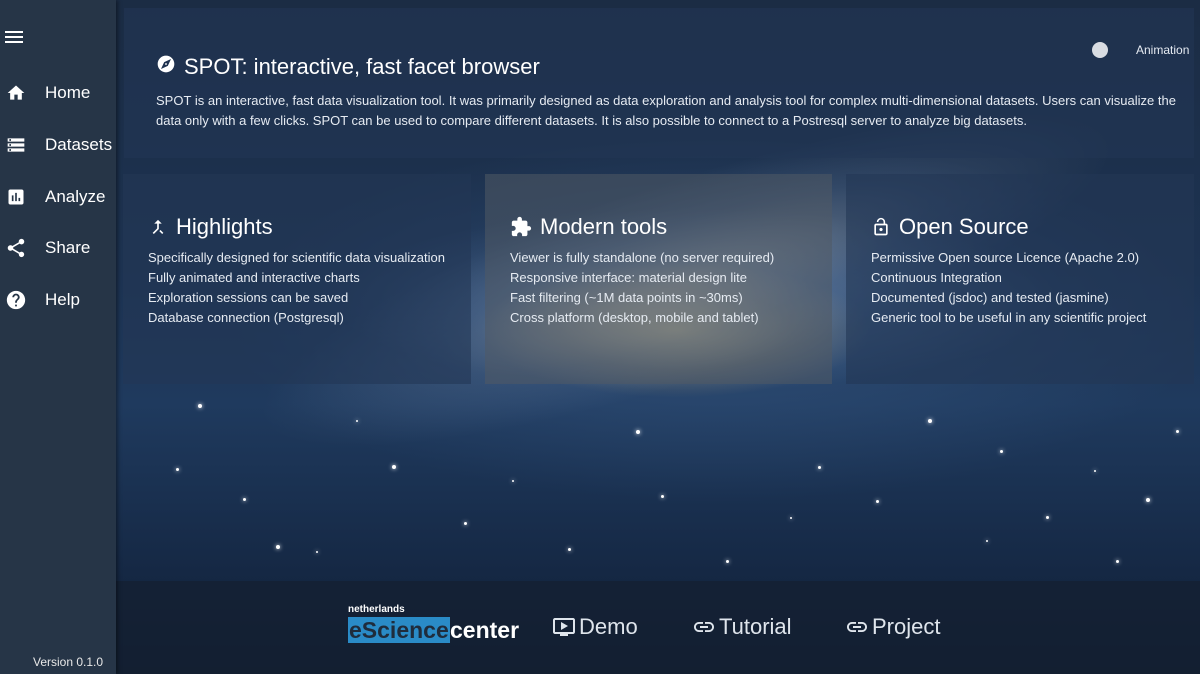  Describe the element at coordinates (79, 144) in the screenshot. I see `sidebar-item-label: Datasets` at that location.